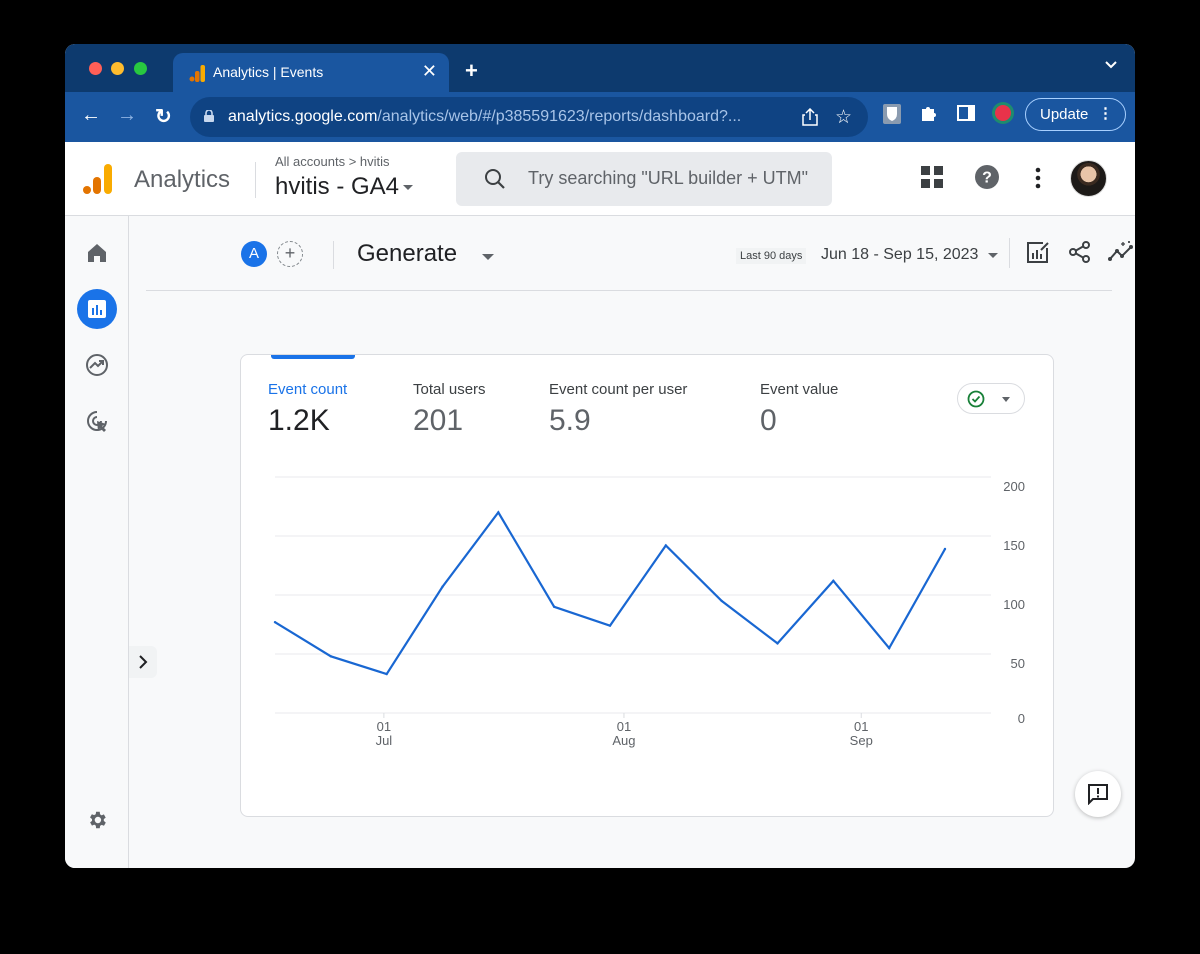 This screenshot has height=954, width=1200. I want to click on help-icon: ?, so click(987, 177).